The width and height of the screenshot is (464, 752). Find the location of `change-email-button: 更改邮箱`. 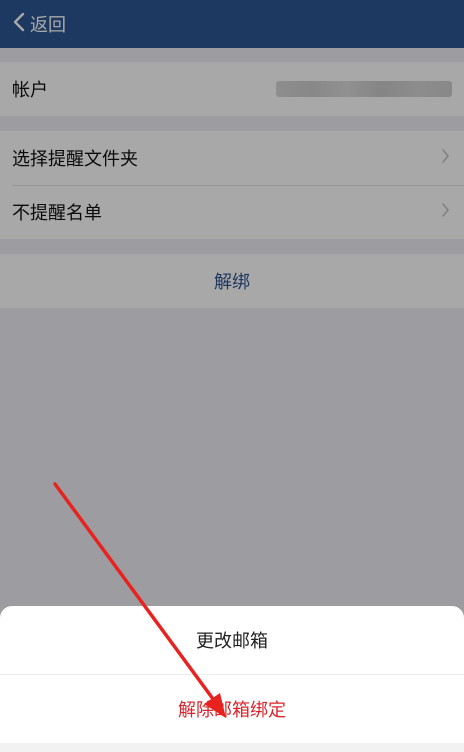

change-email-button: 更改邮箱 is located at coordinates (232, 640).